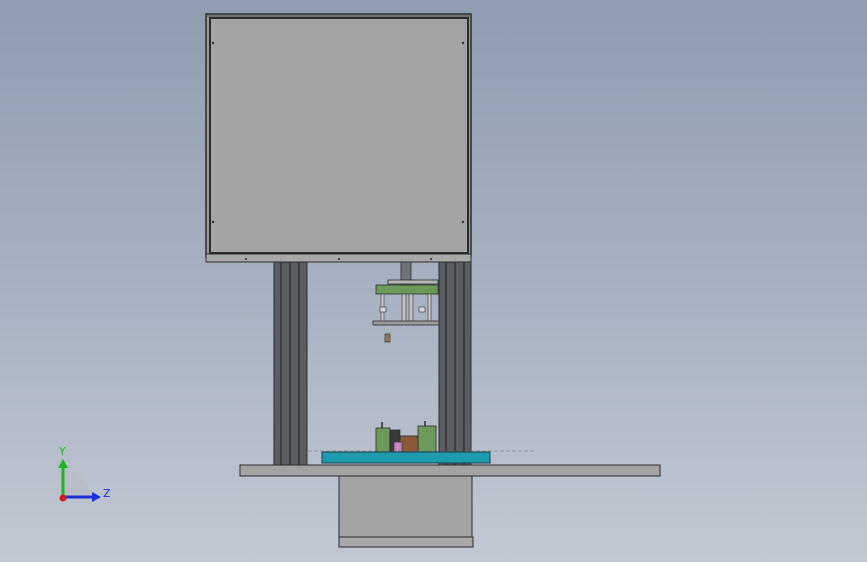 The height and width of the screenshot is (562, 867). What do you see at coordinates (76, 483) in the screenshot?
I see `triad-rotation-arc` at bounding box center [76, 483].